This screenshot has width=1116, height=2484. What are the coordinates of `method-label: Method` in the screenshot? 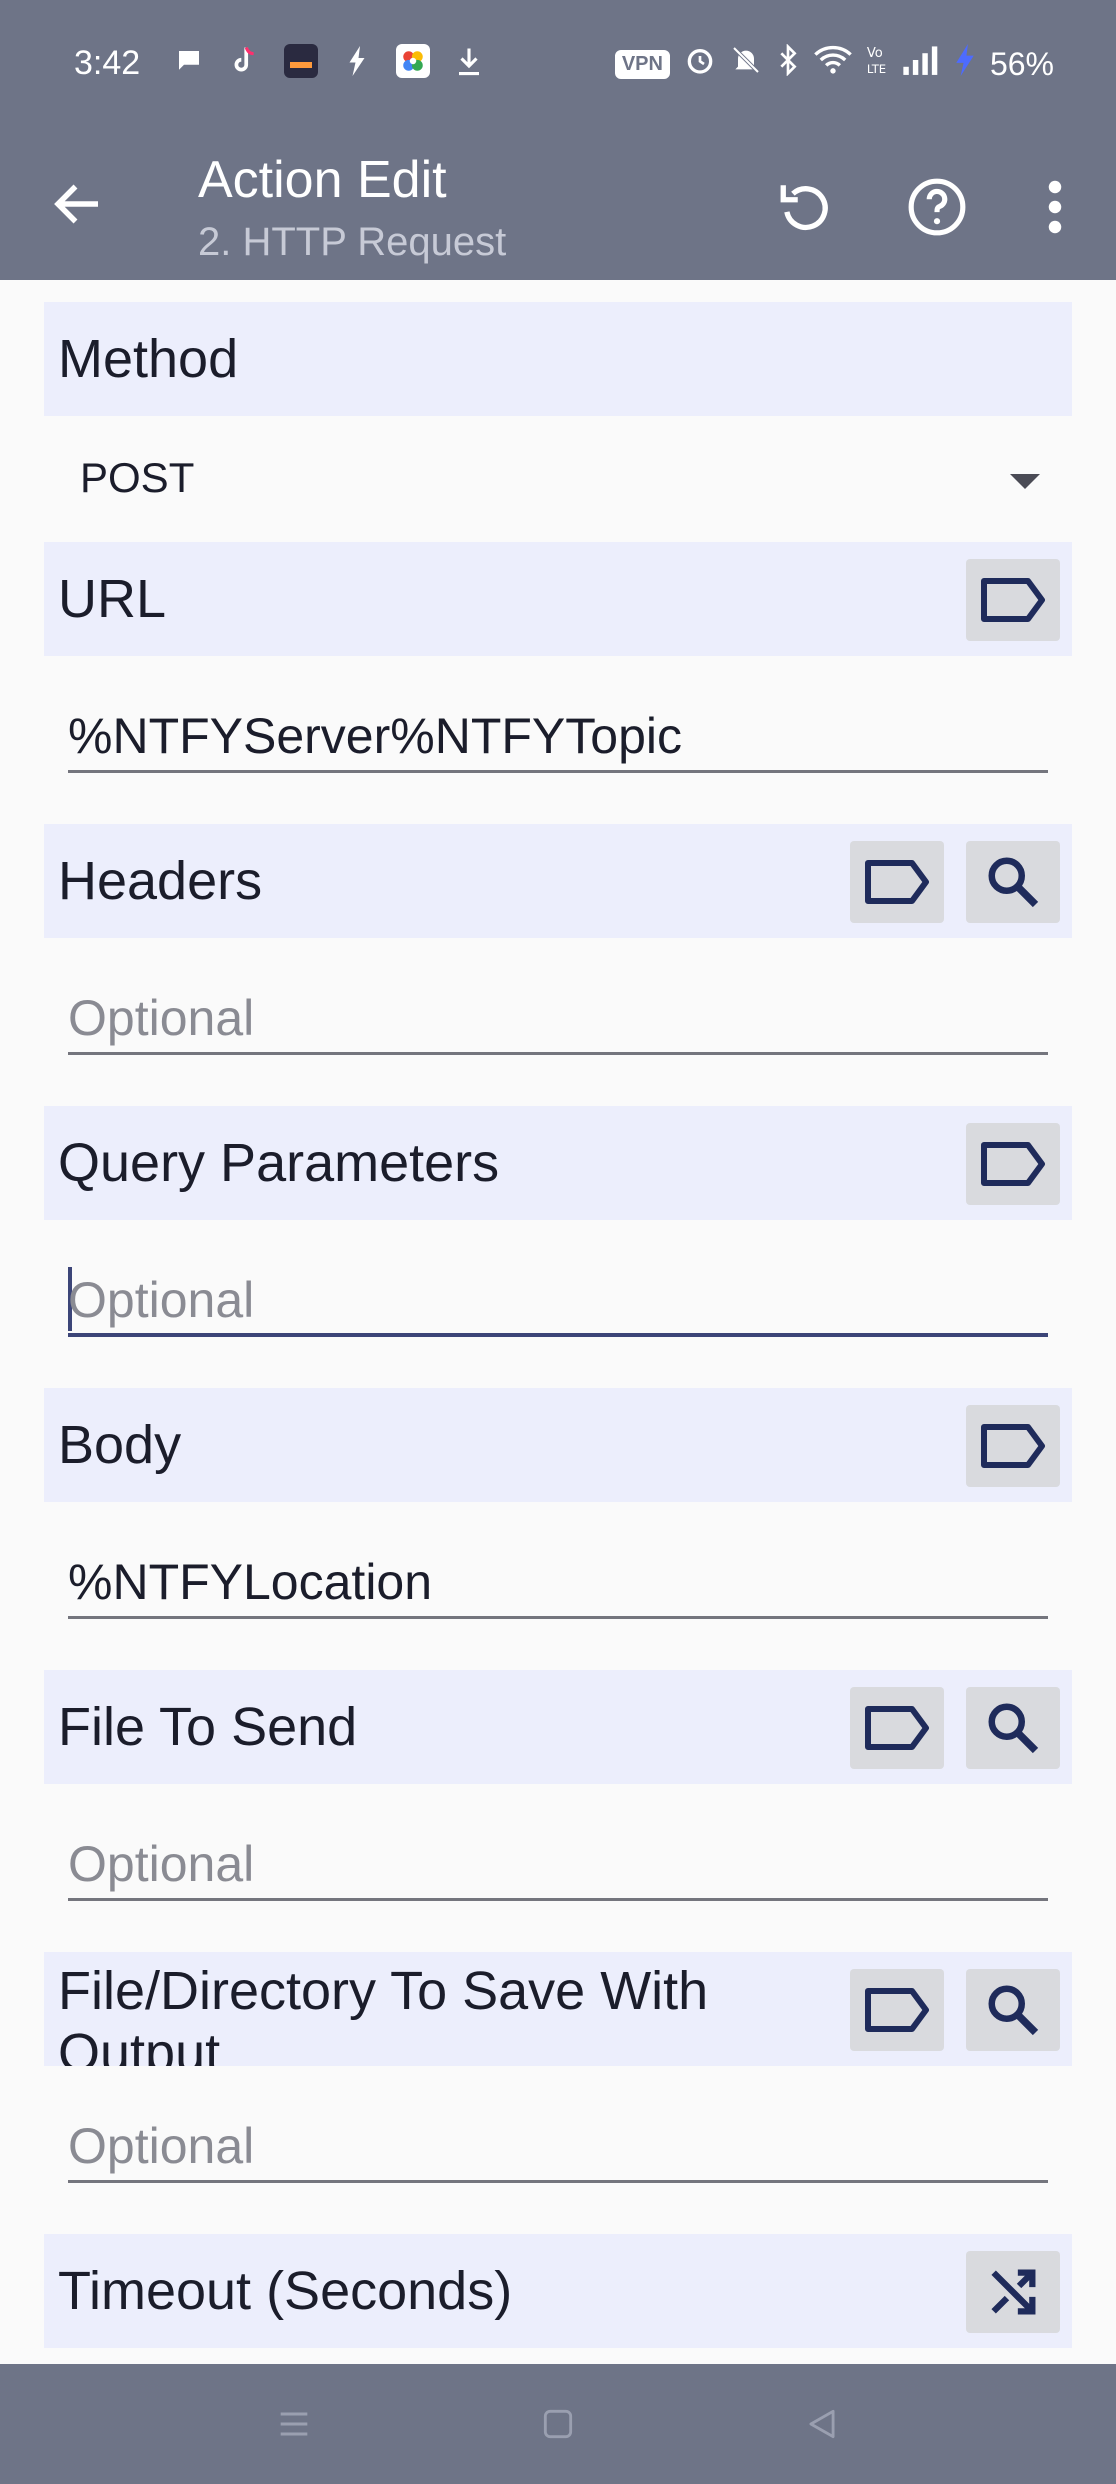 It's located at (148, 359).